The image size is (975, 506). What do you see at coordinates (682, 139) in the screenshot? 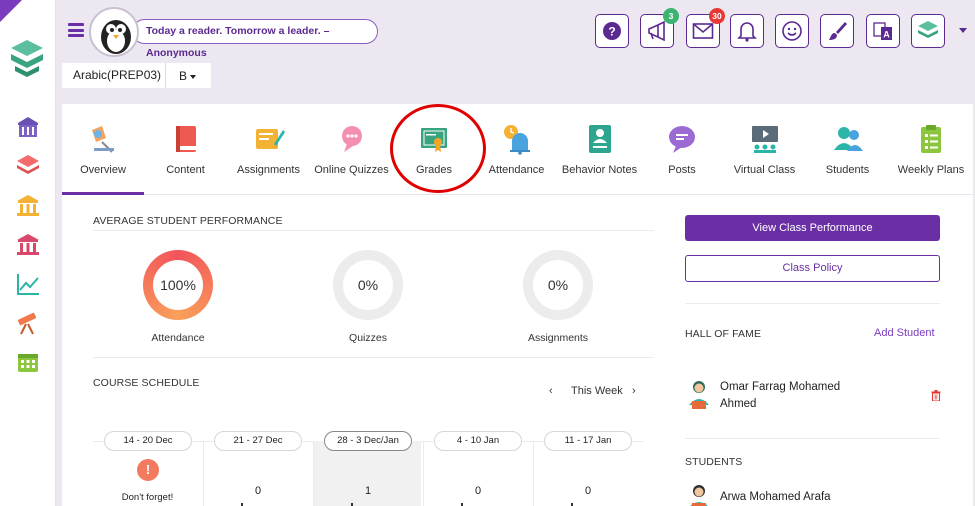
I see `chat-bubble-icon` at bounding box center [682, 139].